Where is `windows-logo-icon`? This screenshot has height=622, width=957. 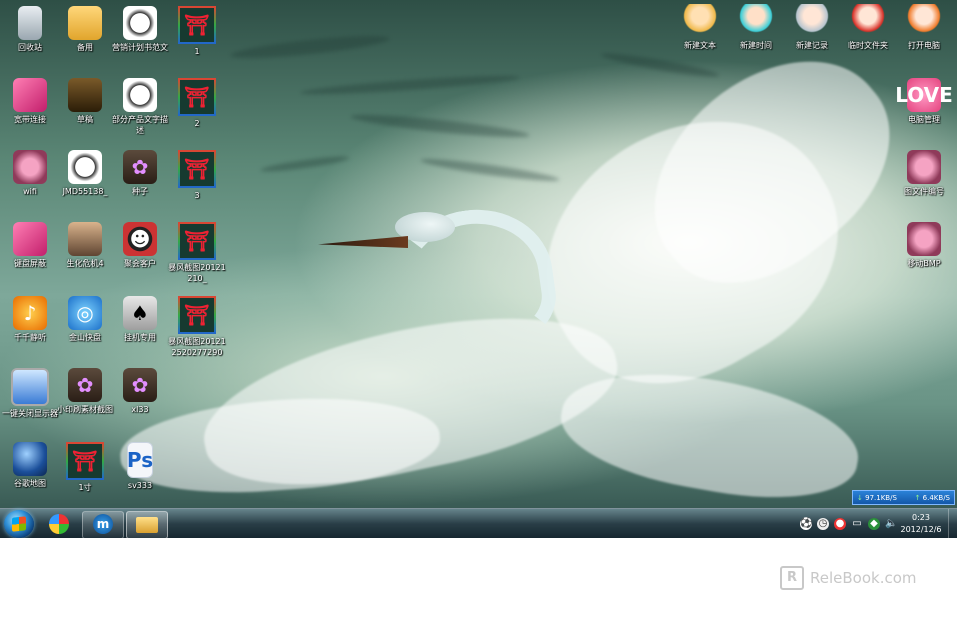 windows-logo-icon is located at coordinates (19, 524).